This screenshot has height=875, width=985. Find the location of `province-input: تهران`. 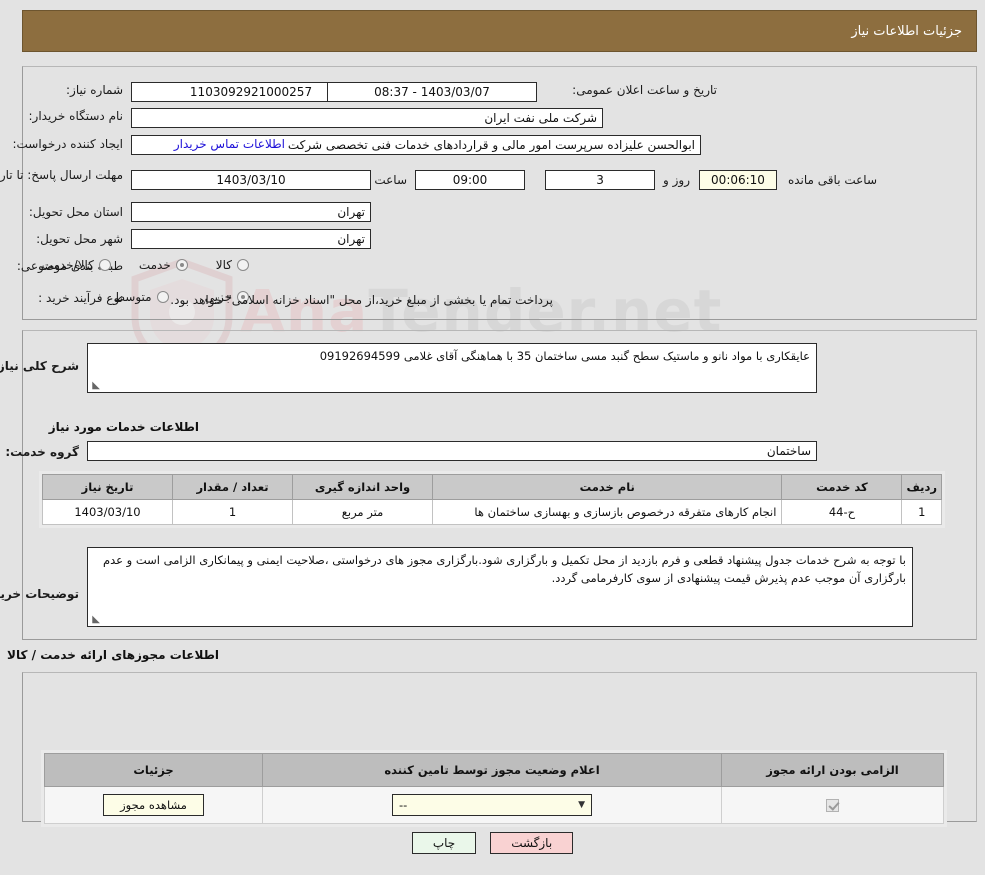

province-input: تهران is located at coordinates (251, 212).